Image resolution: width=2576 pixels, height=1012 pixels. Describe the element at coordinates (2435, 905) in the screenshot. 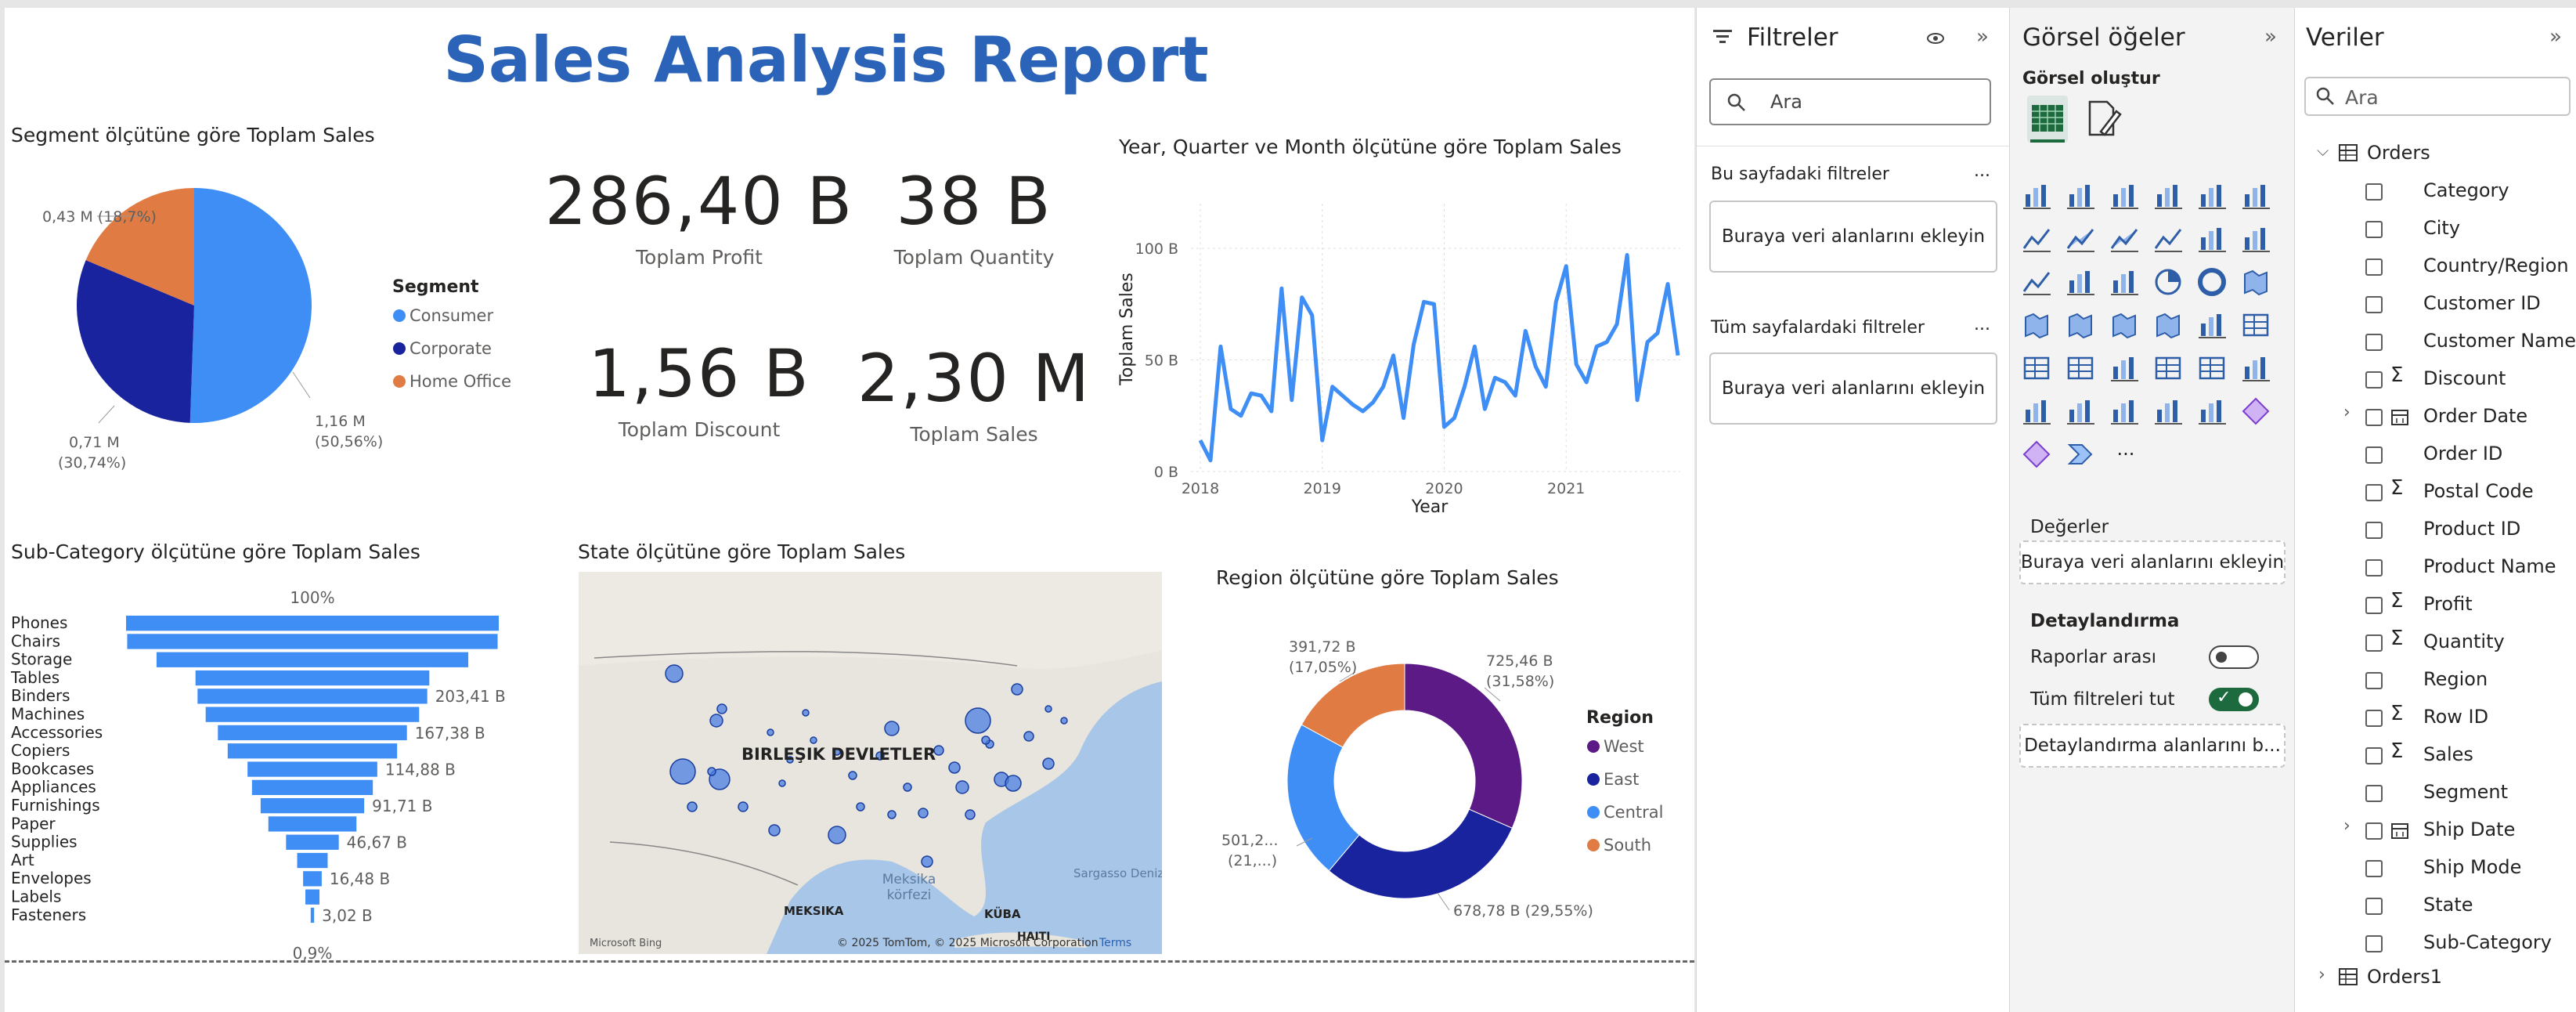

I see `field-state: State` at that location.